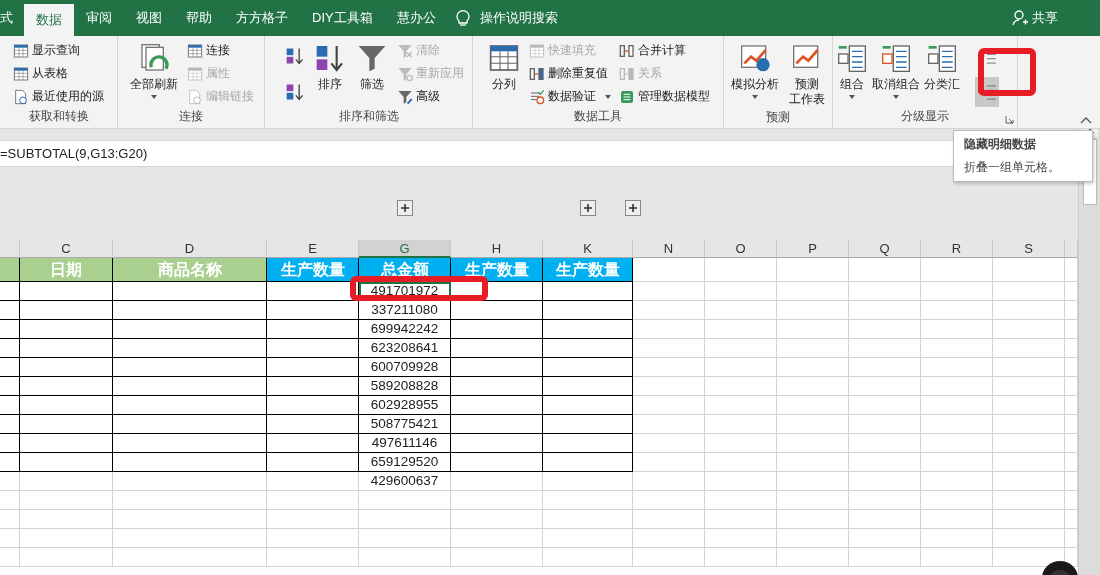 The width and height of the screenshot is (1100, 575). What do you see at coordinates (405, 424) in the screenshot?
I see `table-cell: 508775421` at bounding box center [405, 424].